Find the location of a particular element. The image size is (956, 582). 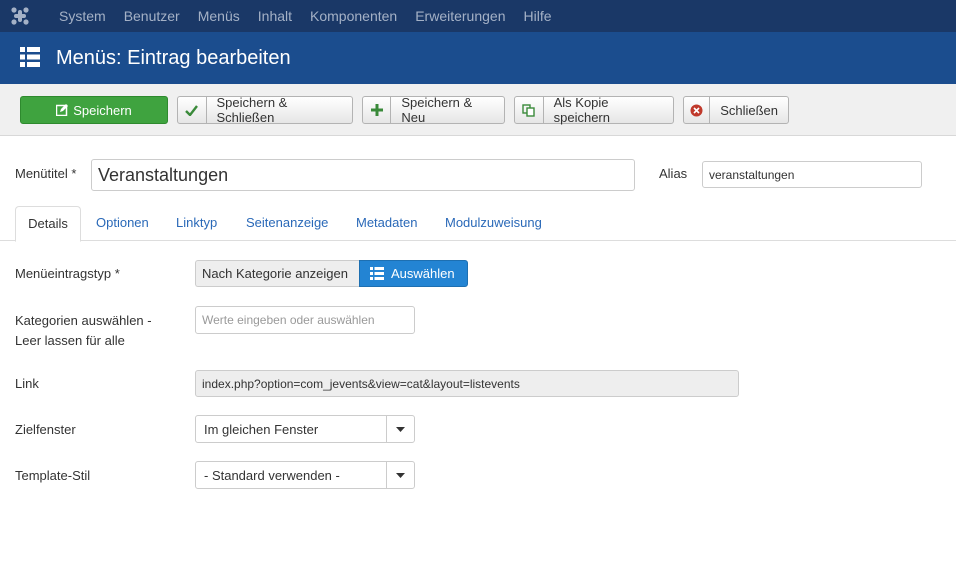

tab-linktyp: Linktyp is located at coordinates (196, 223).